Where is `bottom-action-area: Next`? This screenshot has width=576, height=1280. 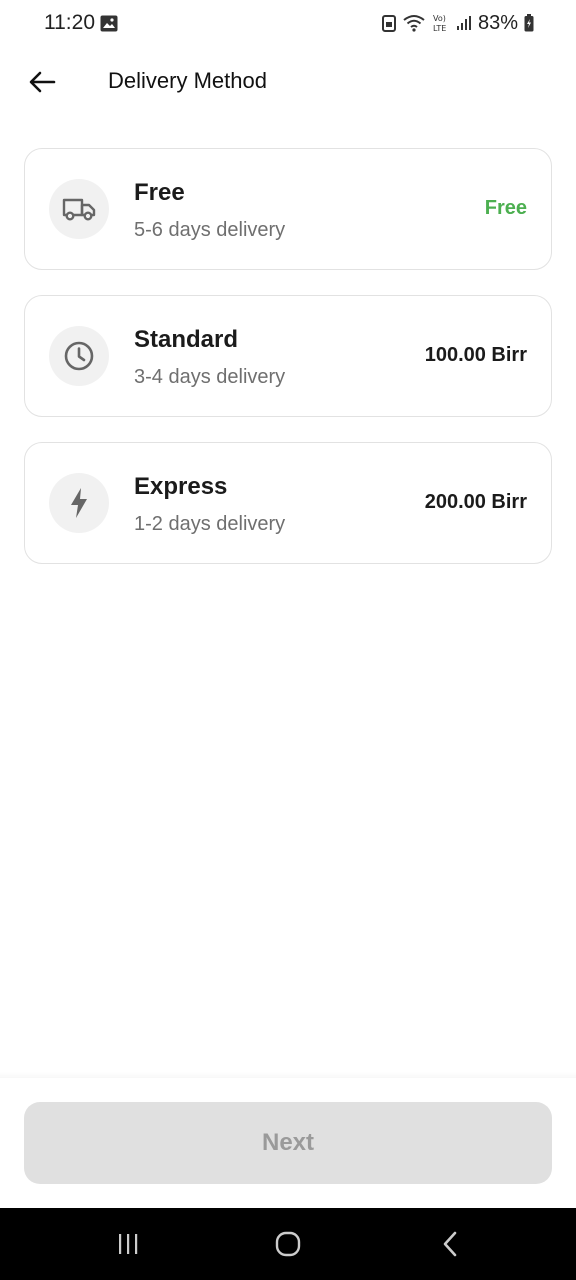
bottom-action-area: Next is located at coordinates (288, 1143).